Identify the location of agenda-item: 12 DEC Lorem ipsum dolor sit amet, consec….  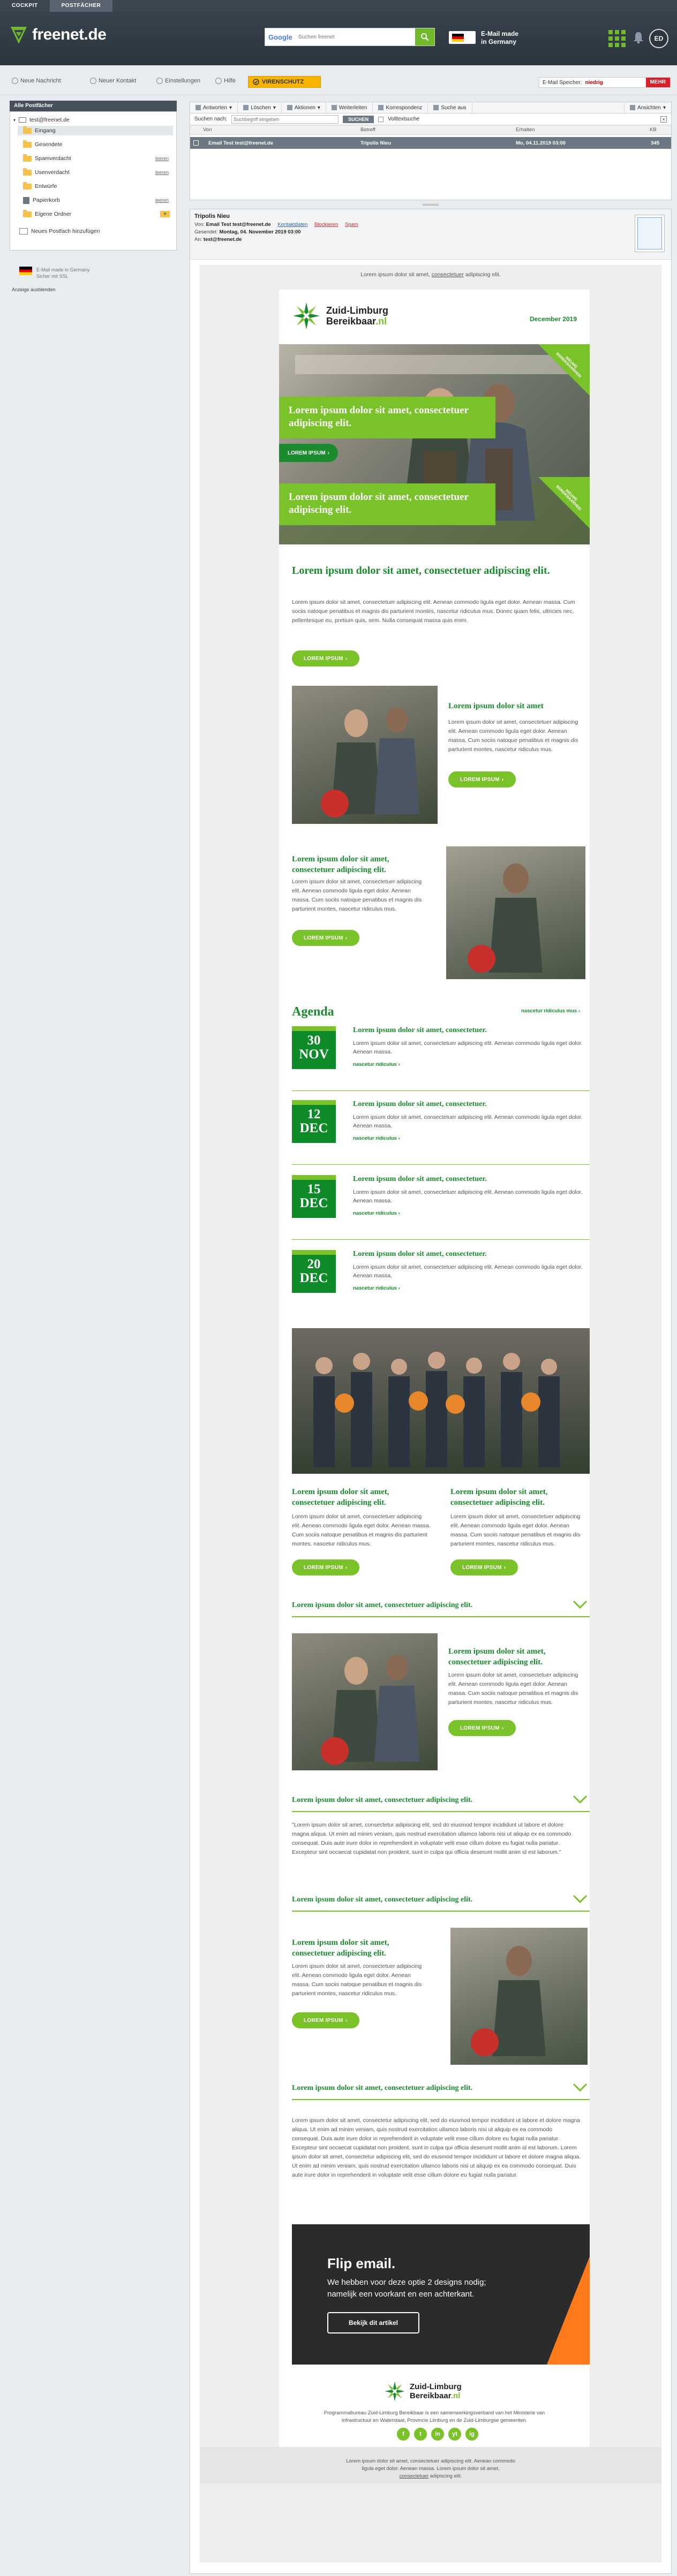
(441, 1135).